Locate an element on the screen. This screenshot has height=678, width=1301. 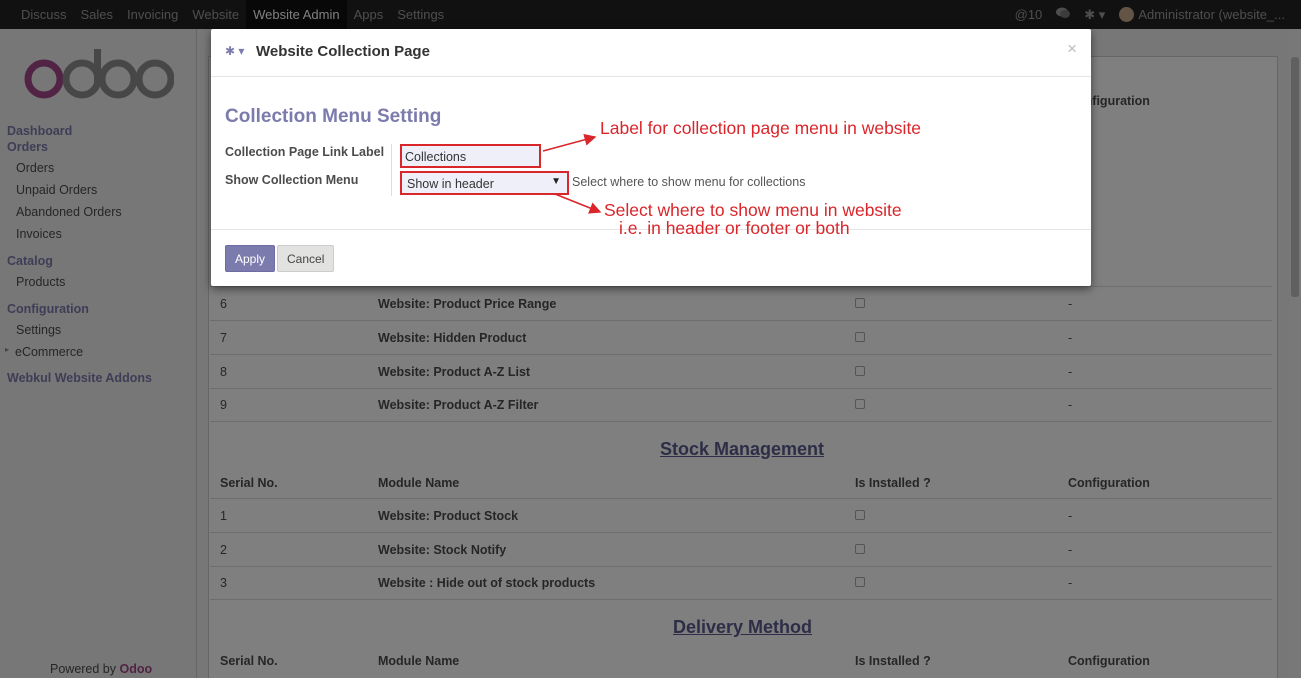
annotation-menu-note-line2: i.e. in header or footer or both is located at coordinates (734, 228).